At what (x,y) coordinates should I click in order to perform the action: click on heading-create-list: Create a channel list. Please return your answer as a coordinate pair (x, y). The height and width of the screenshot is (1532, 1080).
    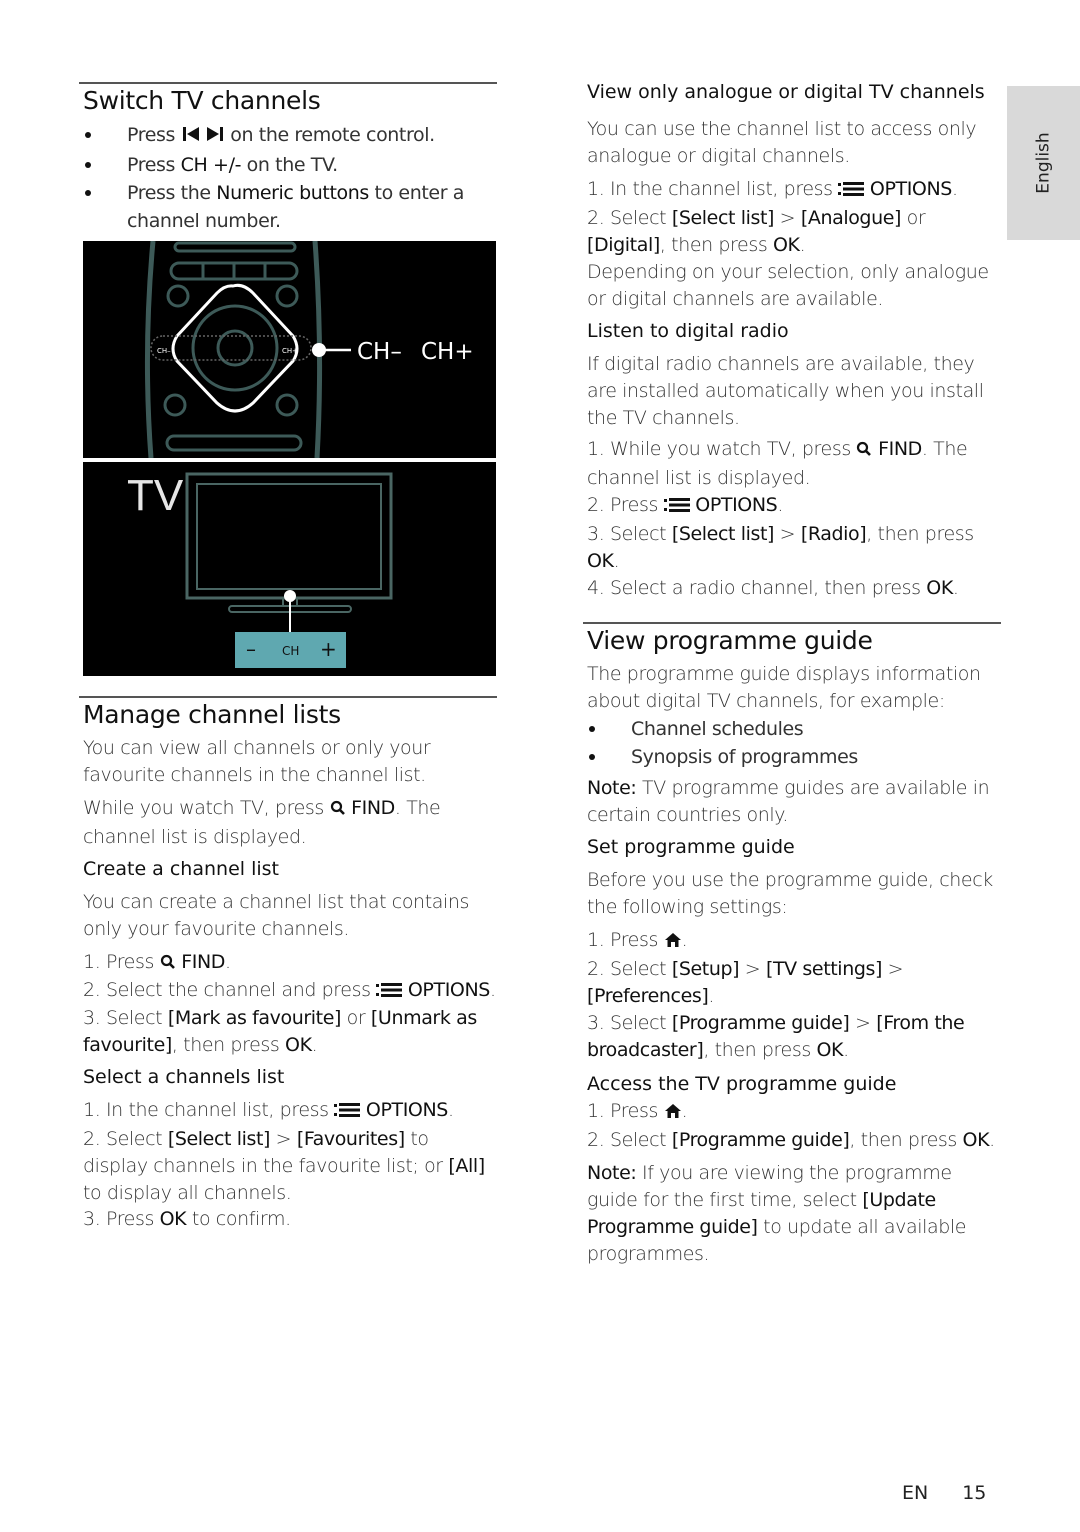
    Looking at the image, I should click on (181, 869).